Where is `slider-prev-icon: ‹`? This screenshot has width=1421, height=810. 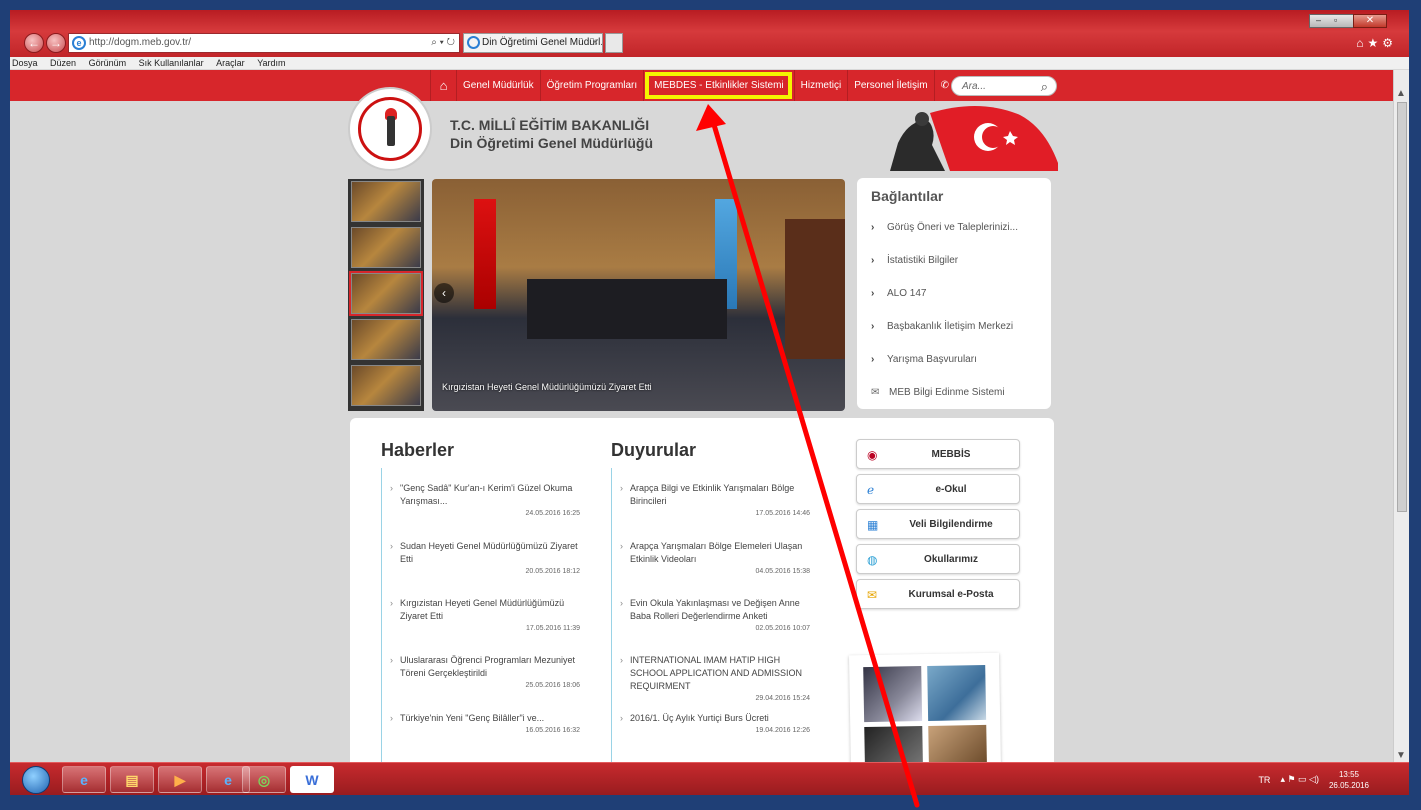
slider-prev-icon: ‹ is located at coordinates (444, 293).